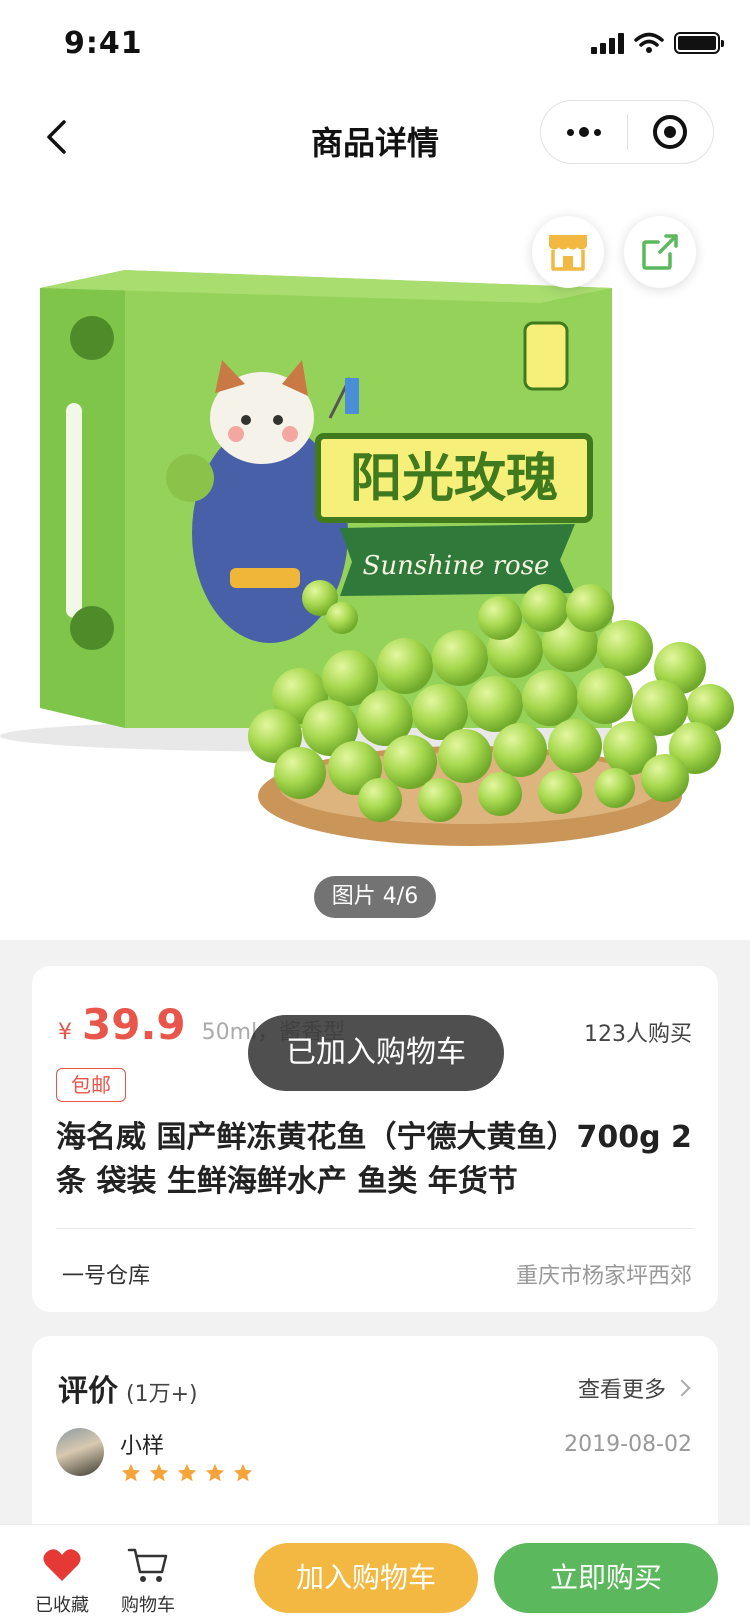  I want to click on favorite-button: 已收藏, so click(62, 1581).